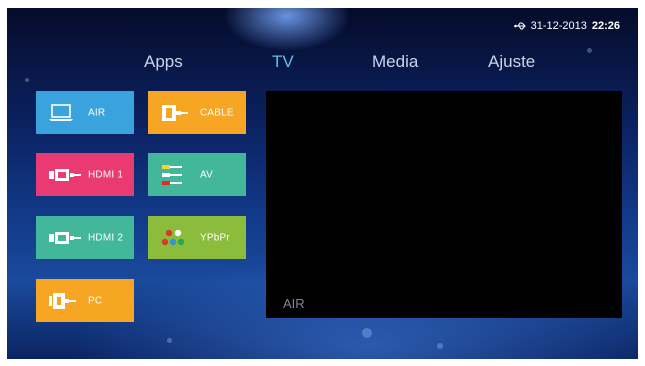 The width and height of the screenshot is (645, 366). I want to click on tab-ajuste: Ajuste, so click(511, 62).